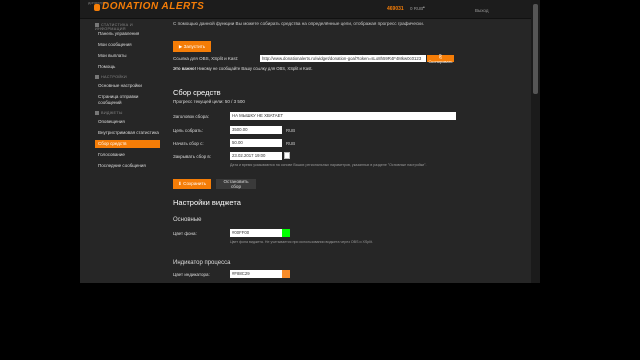 The image size is (640, 360). What do you see at coordinates (192, 156) in the screenshot?
I see `end-date-label: Закрывать сбор в:` at bounding box center [192, 156].